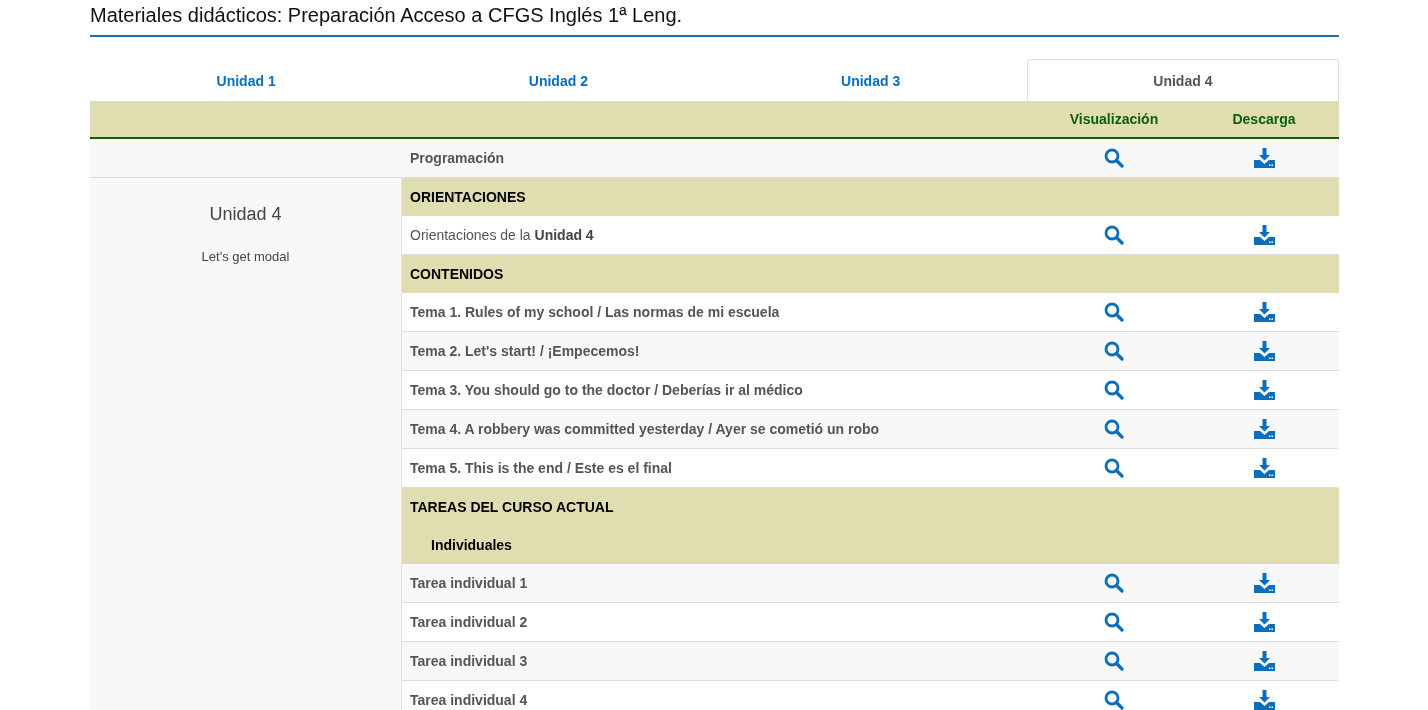 This screenshot has width=1428, height=710. What do you see at coordinates (469, 583) in the screenshot?
I see `row-label: Tarea individual 1` at bounding box center [469, 583].